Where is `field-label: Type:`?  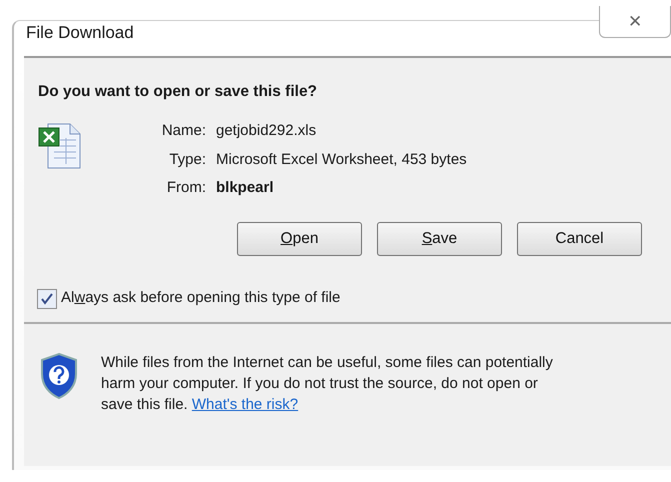 field-label: Type: is located at coordinates (187, 160).